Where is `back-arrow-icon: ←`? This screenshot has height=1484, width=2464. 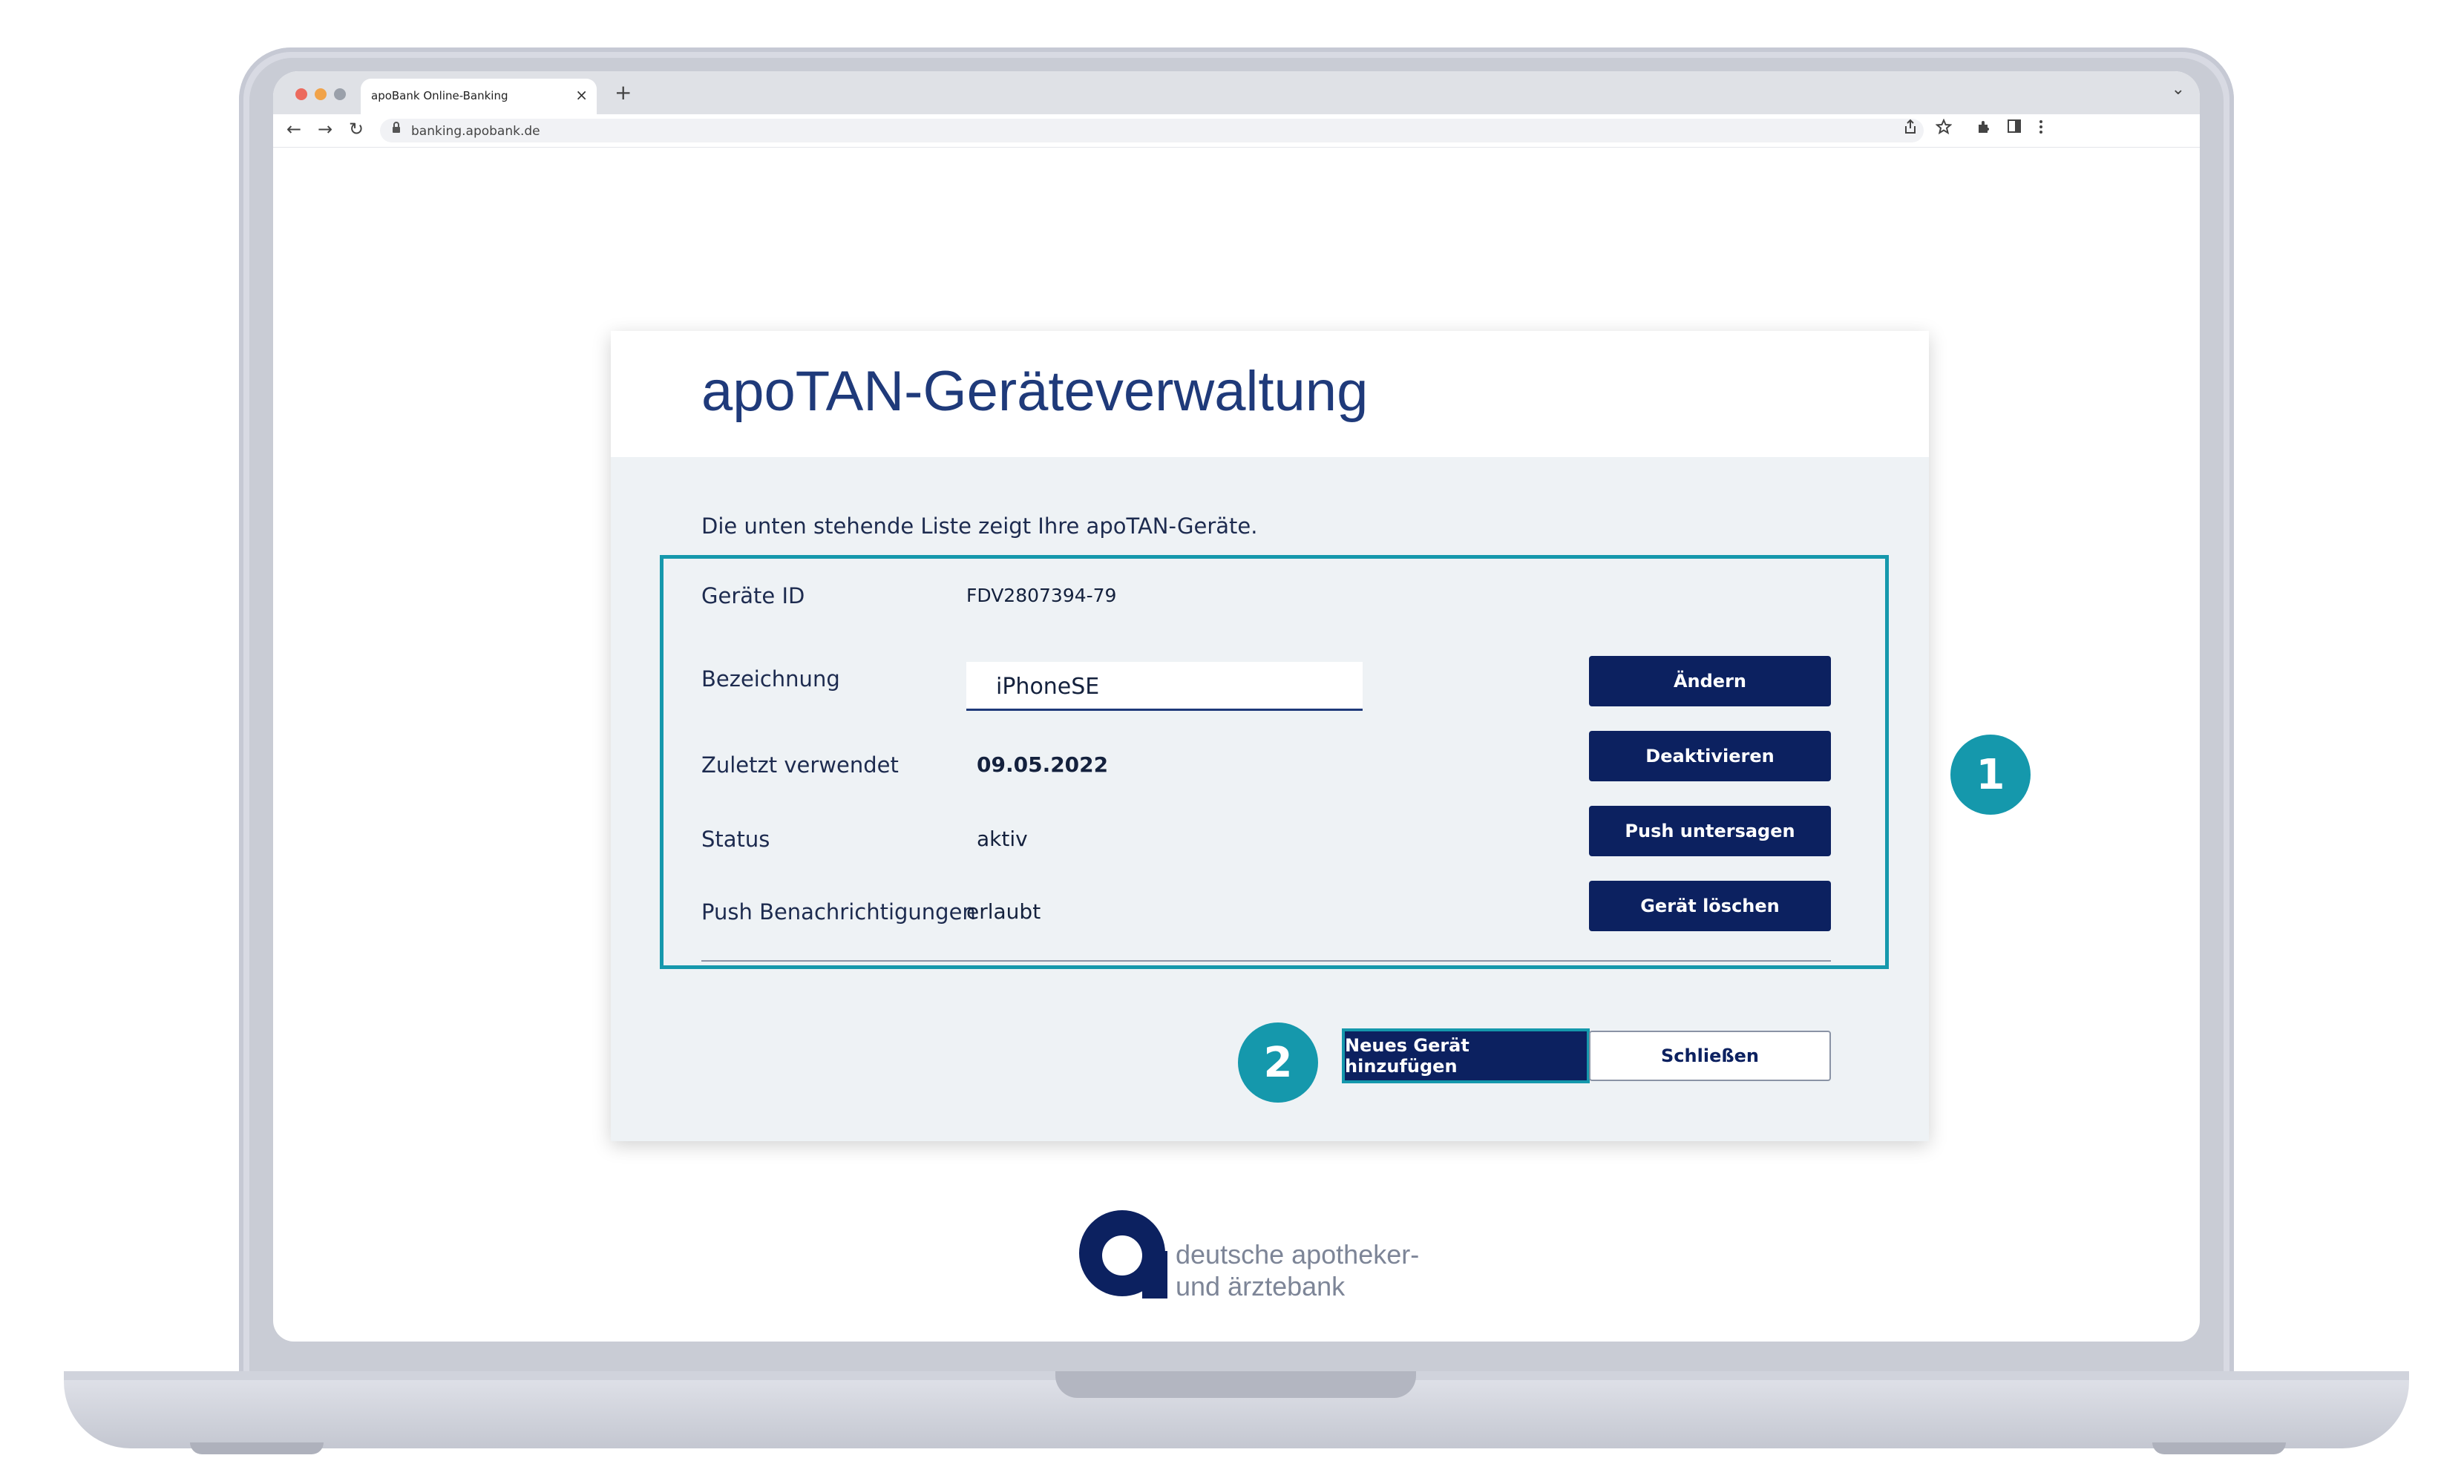 back-arrow-icon: ← is located at coordinates (293, 129).